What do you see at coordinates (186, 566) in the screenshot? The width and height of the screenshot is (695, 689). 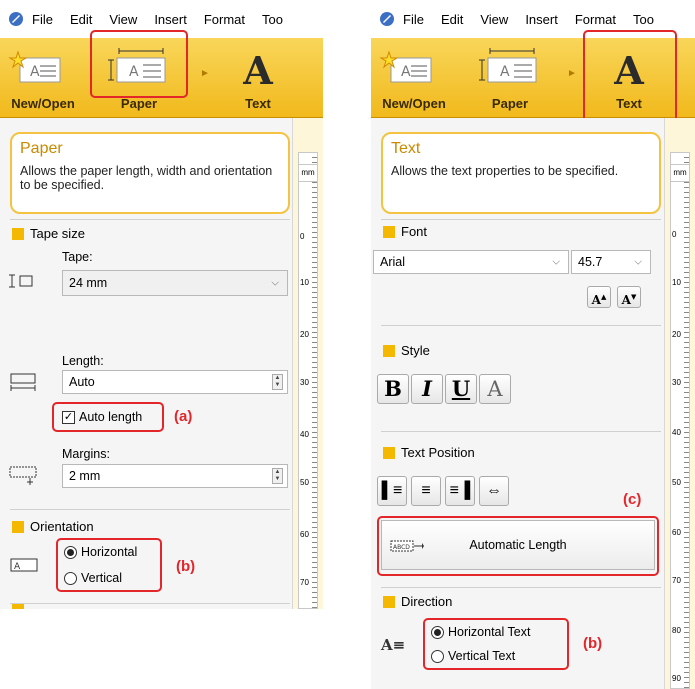 I see `annotation-b-left: (b)` at bounding box center [186, 566].